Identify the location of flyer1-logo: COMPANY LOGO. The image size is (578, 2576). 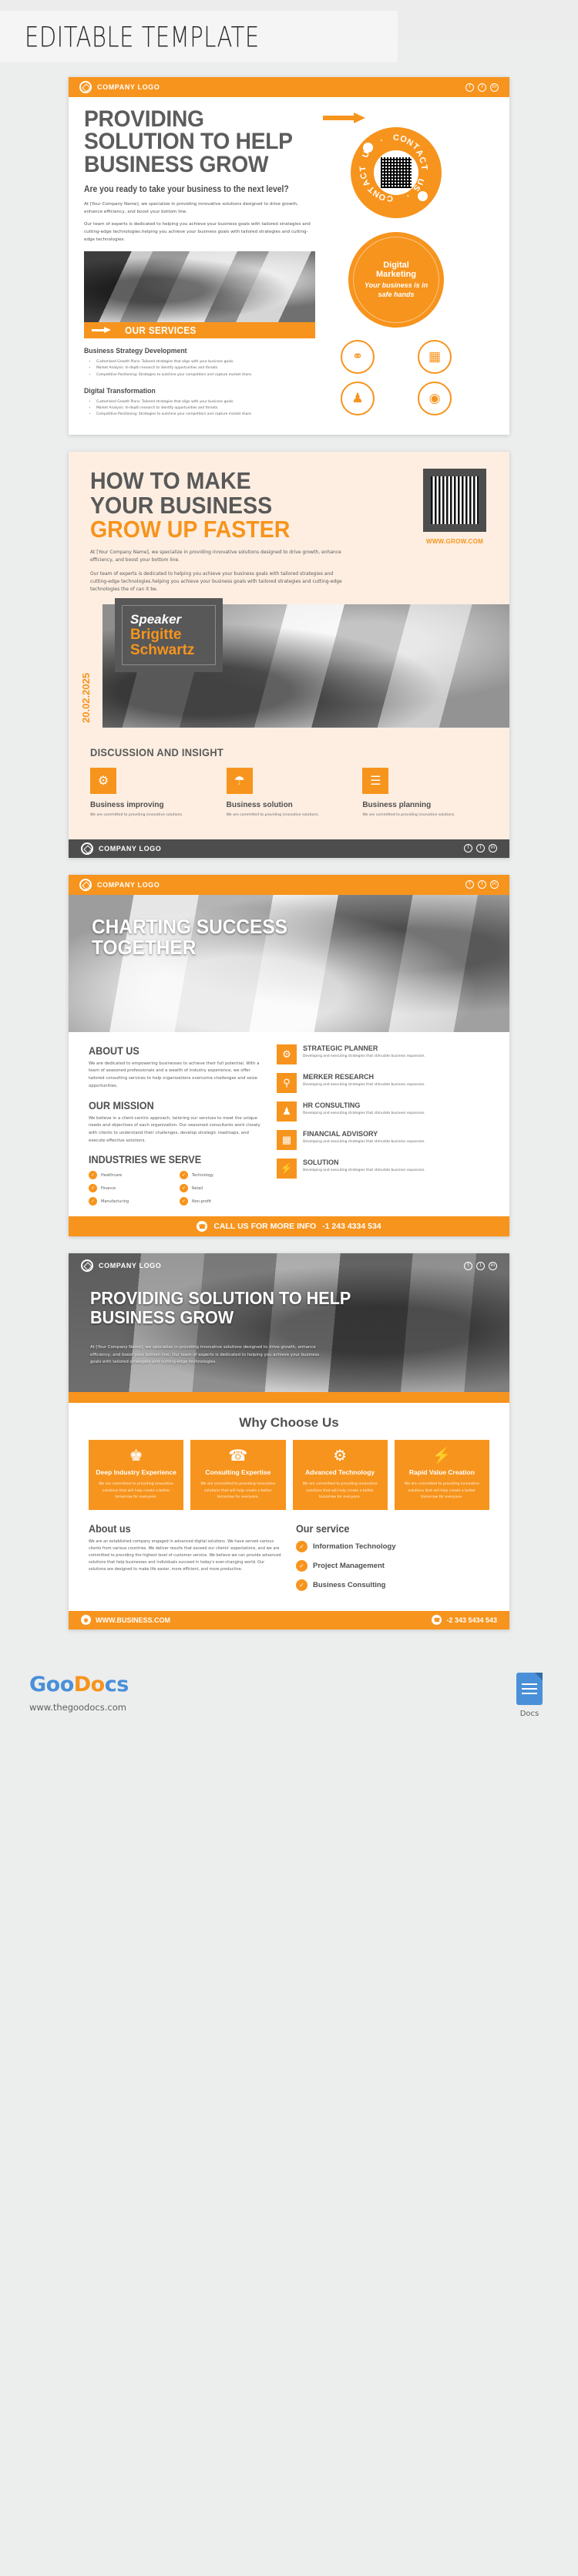
(119, 87).